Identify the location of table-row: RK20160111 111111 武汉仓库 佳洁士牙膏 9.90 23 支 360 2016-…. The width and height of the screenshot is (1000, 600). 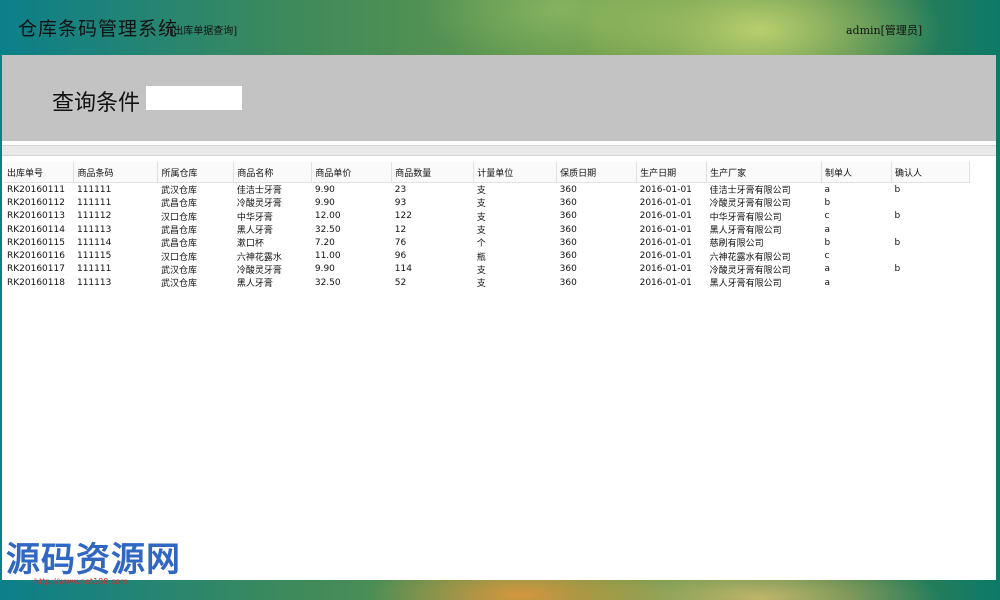
(487, 190).